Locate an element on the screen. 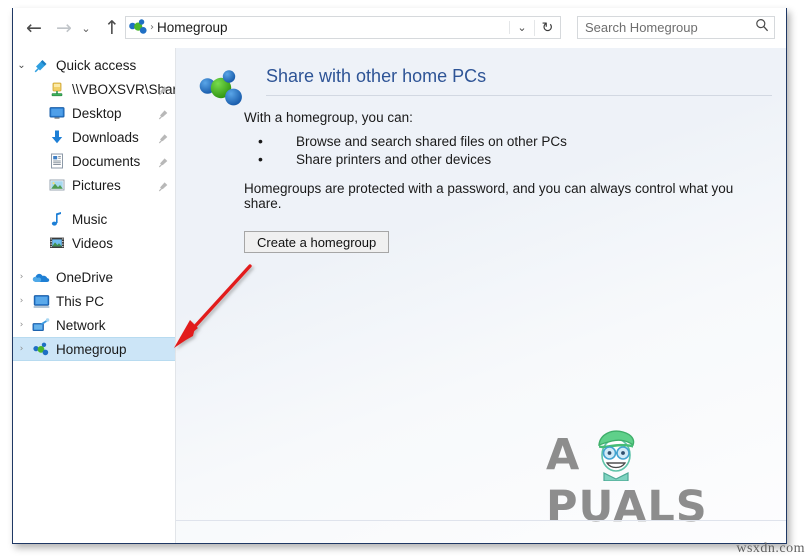 The image size is (809, 559). downloads-icon is located at coordinates (57, 137).